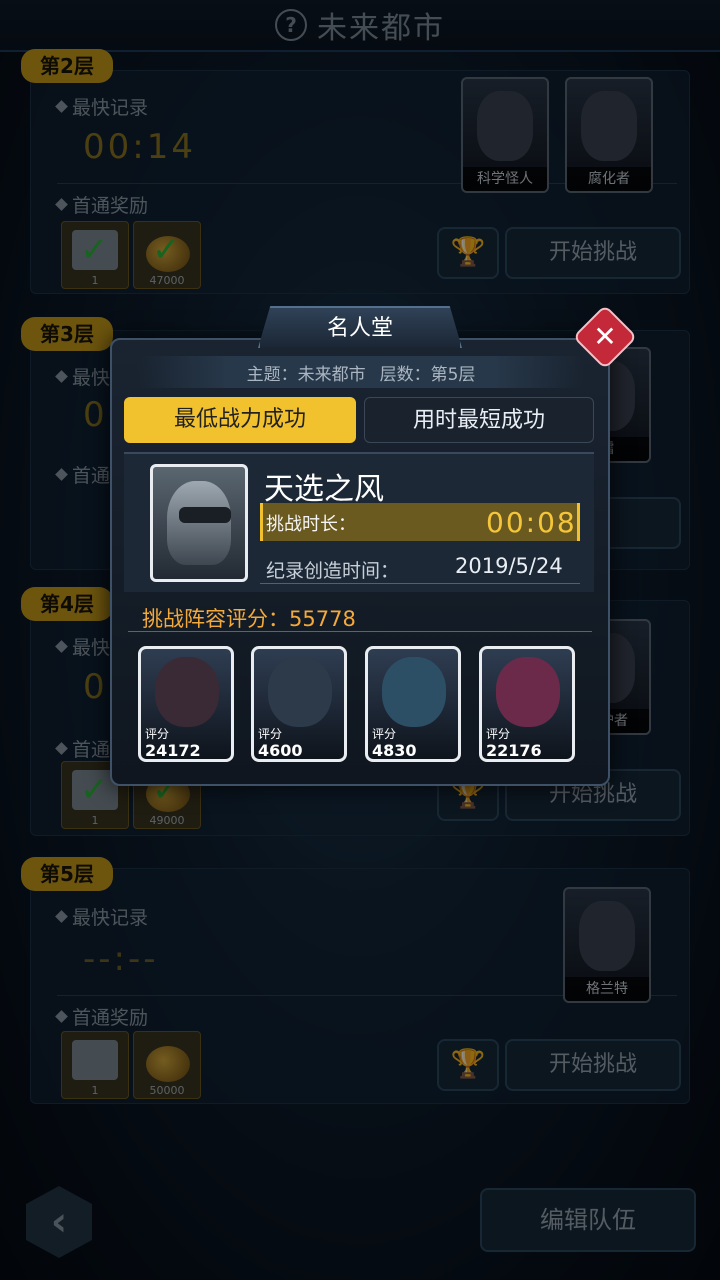 Image resolution: width=720 pixels, height=1280 pixels. I want to click on hero-score: 4830, so click(394, 750).